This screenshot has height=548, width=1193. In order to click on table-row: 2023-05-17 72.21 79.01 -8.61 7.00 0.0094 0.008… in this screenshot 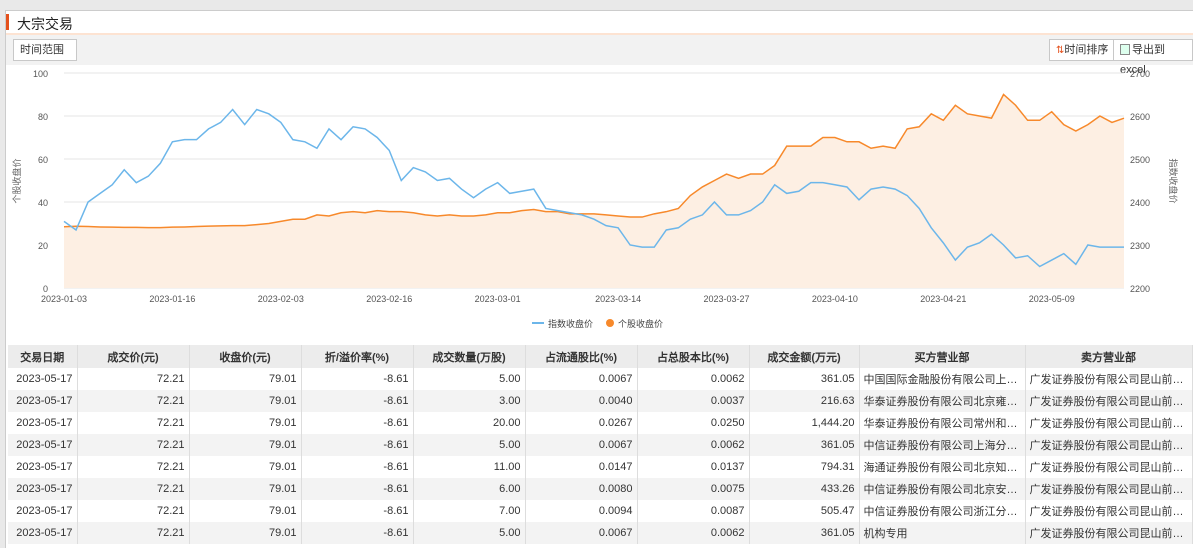, I will do `click(600, 511)`.